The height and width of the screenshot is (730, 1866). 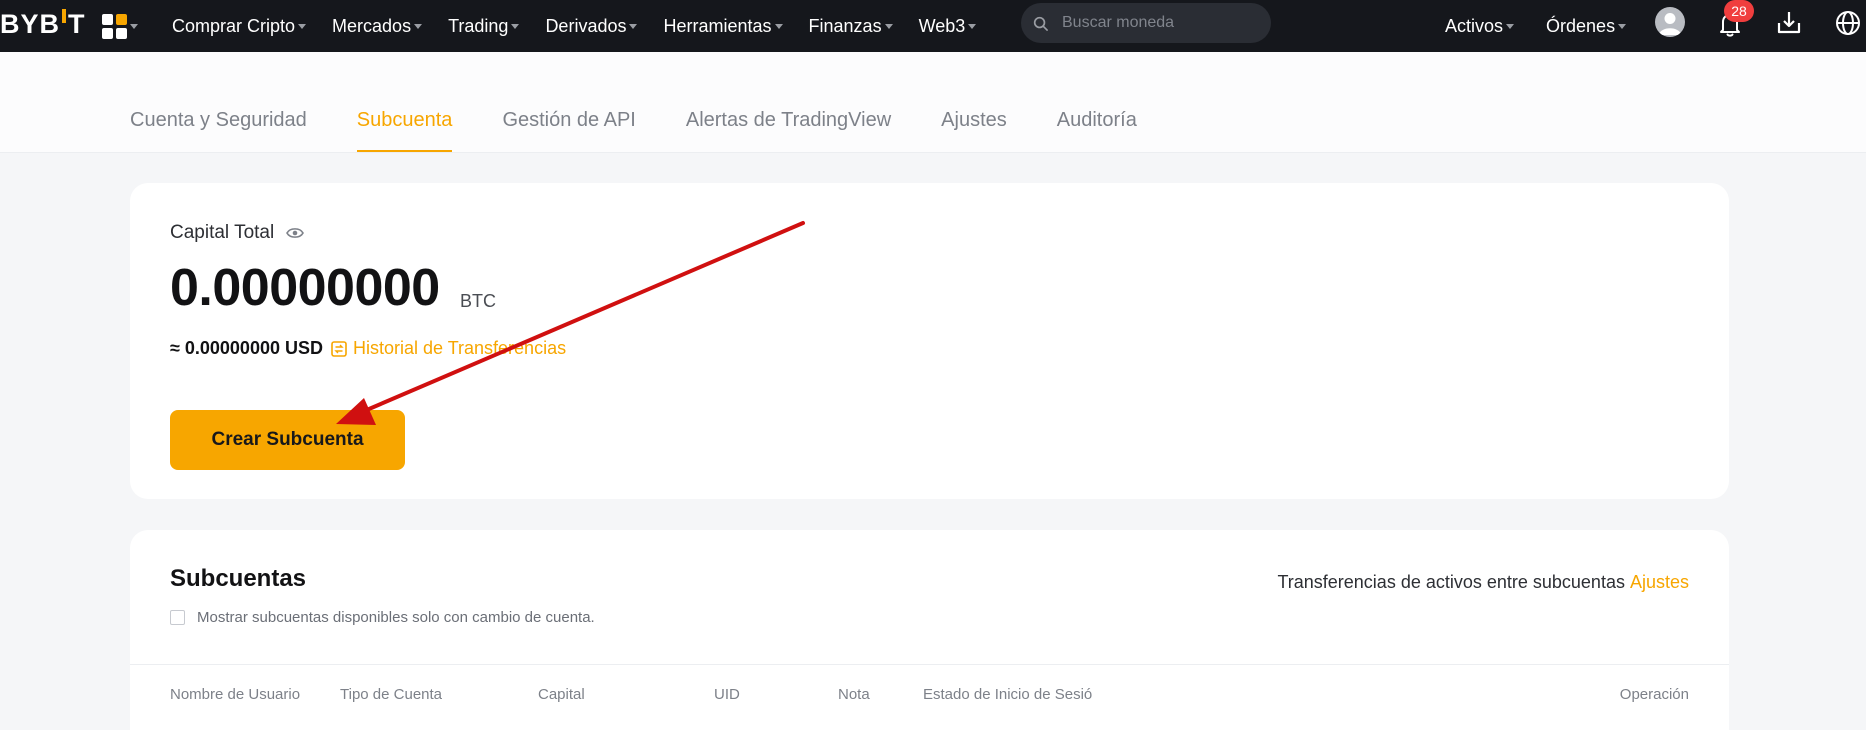 What do you see at coordinates (974, 130) in the screenshot?
I see `tab-ajustes: Ajustes` at bounding box center [974, 130].